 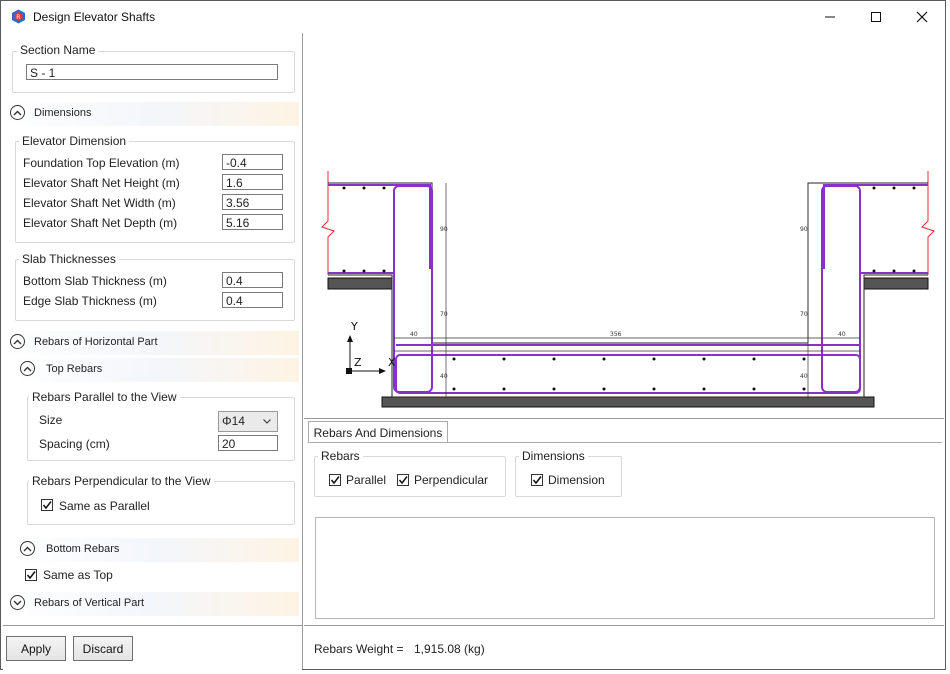 I want to click on minimize-icon, so click(x=830, y=16).